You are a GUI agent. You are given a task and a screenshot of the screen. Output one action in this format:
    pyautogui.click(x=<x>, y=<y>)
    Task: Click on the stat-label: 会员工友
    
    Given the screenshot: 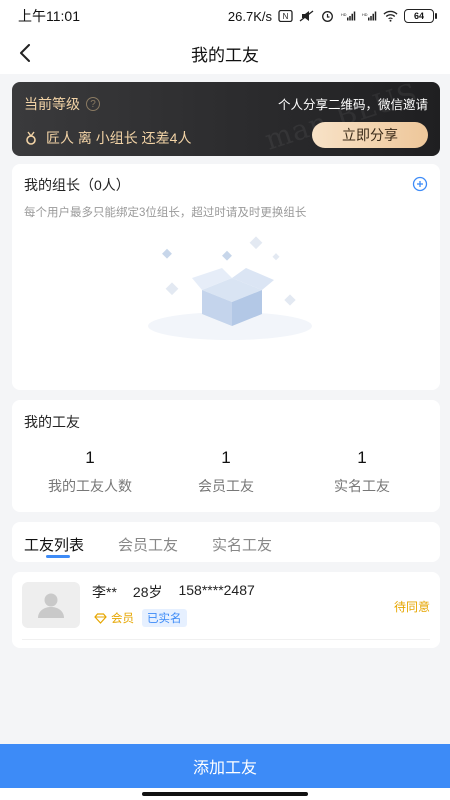 What is the action you would take?
    pyautogui.click(x=226, y=486)
    